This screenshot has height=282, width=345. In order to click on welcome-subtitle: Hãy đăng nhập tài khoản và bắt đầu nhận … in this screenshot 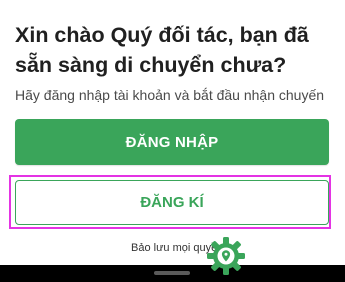, I will do `click(170, 95)`.